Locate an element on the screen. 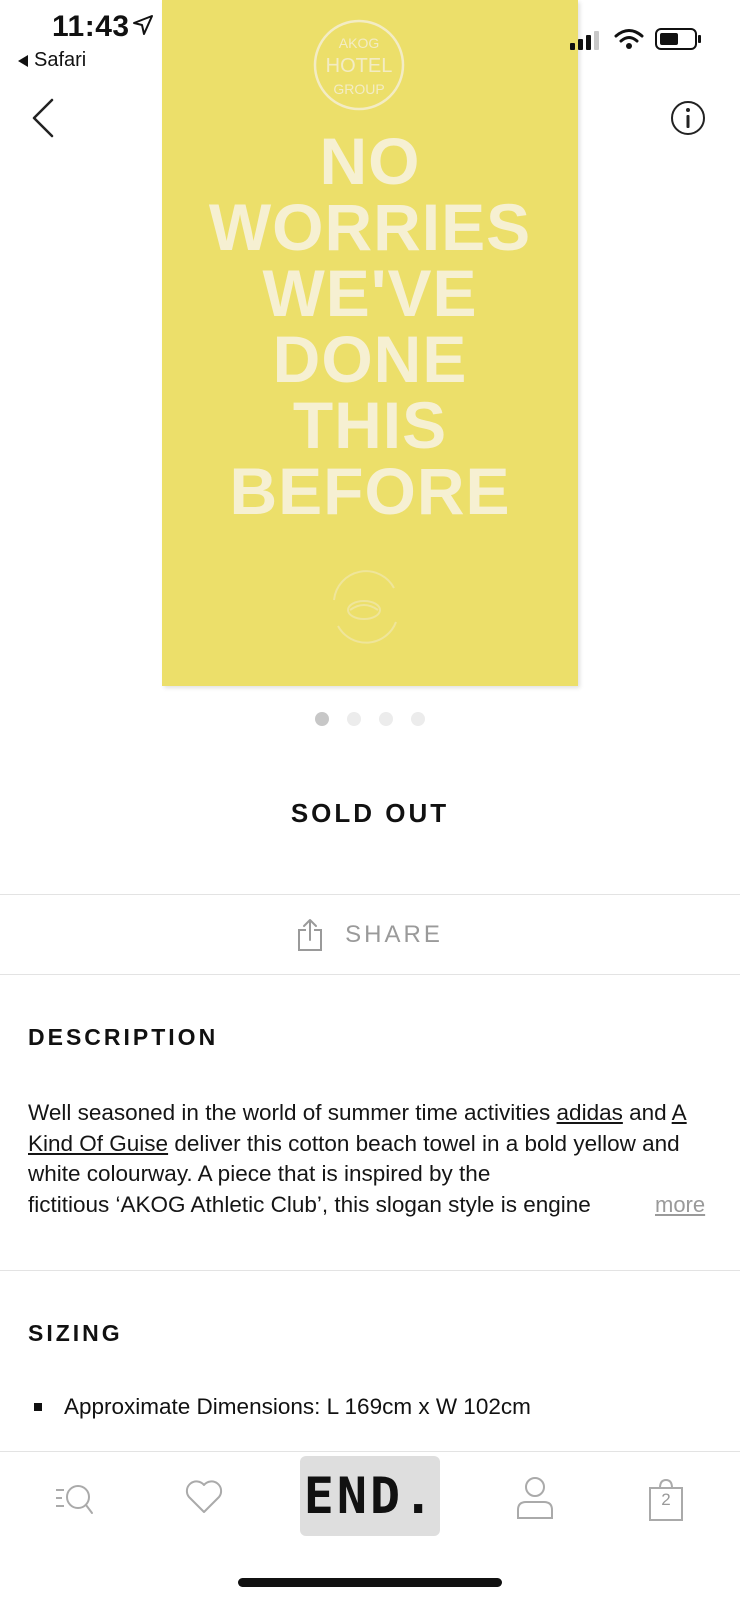 This screenshot has width=740, height=1600. end-home-button: END. is located at coordinates (370, 1496).